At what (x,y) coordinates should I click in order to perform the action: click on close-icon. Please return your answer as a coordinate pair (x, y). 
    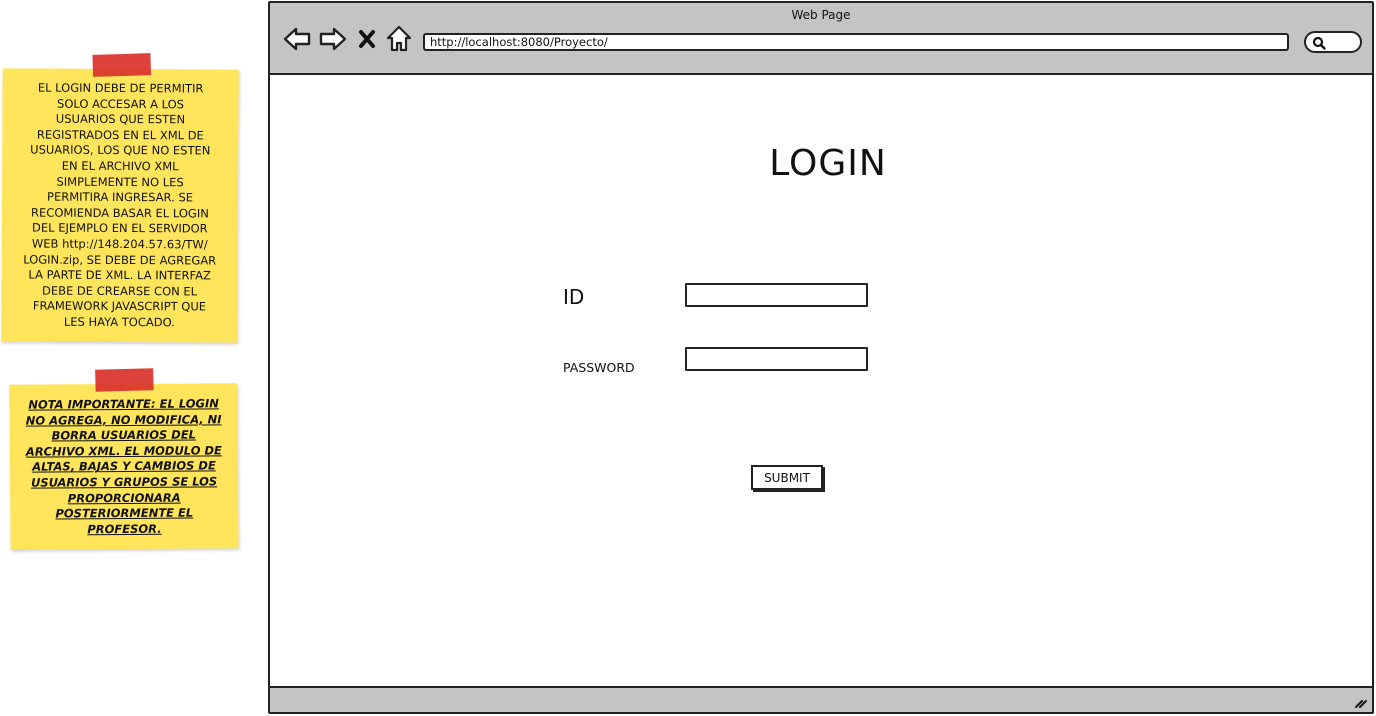
    Looking at the image, I should click on (367, 39).